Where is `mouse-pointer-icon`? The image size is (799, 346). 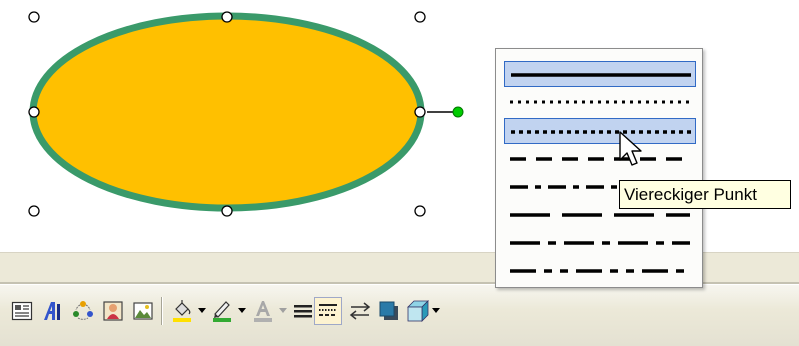
mouse-pointer-icon is located at coordinates (630, 148).